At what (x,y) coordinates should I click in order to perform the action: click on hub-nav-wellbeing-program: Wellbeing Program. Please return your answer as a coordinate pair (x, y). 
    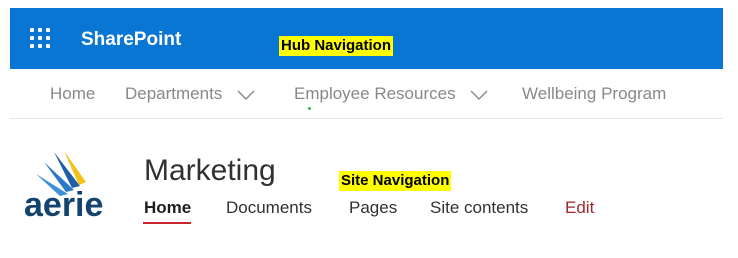
    Looking at the image, I should click on (594, 94).